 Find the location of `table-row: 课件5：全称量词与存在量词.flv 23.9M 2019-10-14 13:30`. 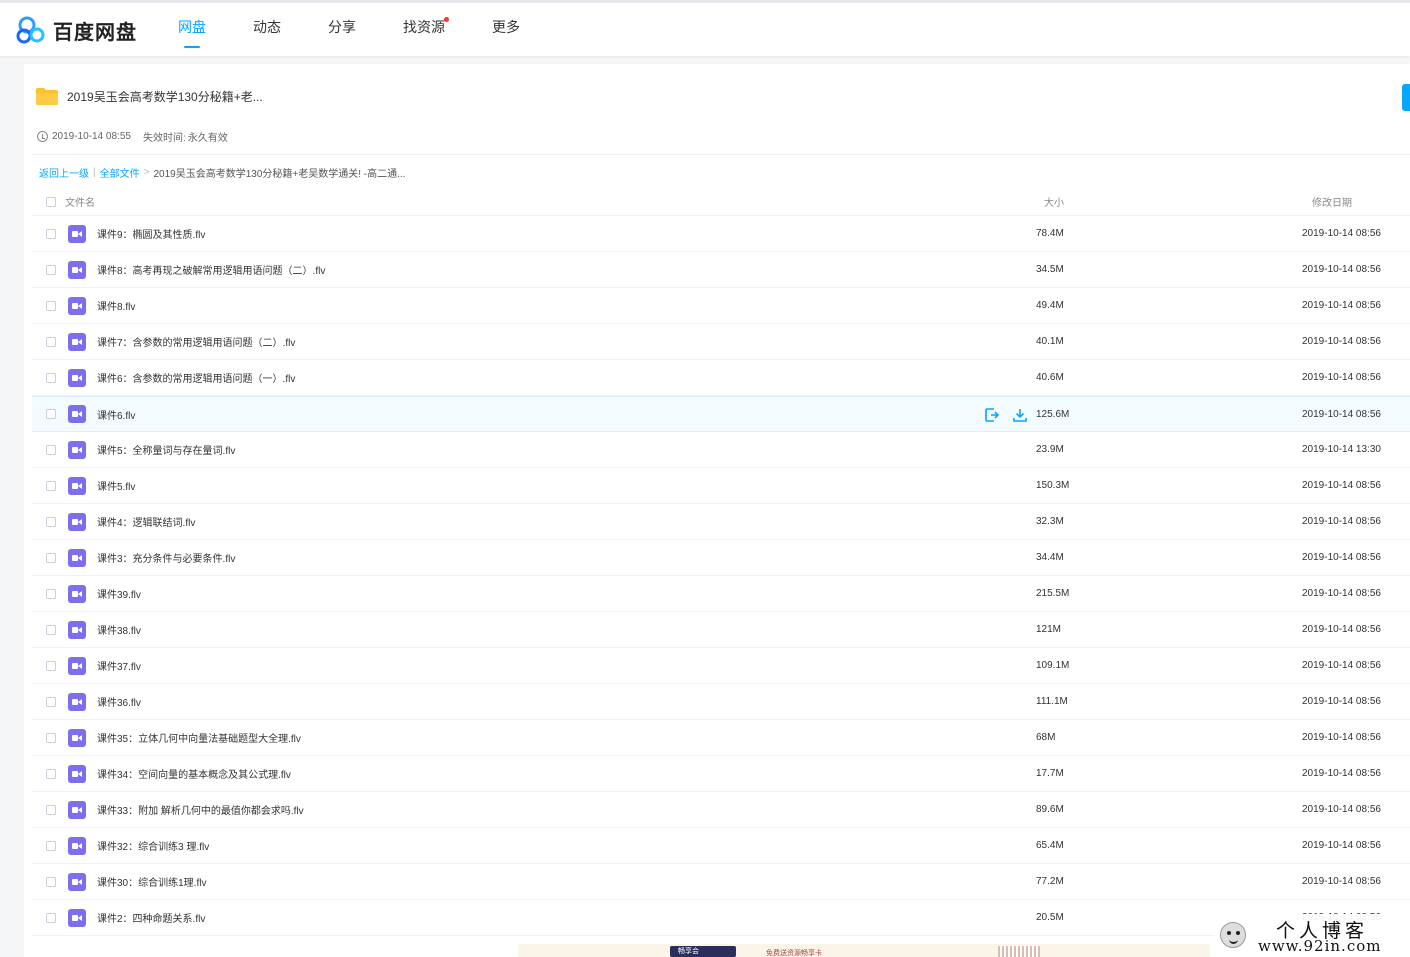

table-row: 课件5：全称量词与存在量词.flv 23.9M 2019-10-14 13:30 is located at coordinates (721, 450).